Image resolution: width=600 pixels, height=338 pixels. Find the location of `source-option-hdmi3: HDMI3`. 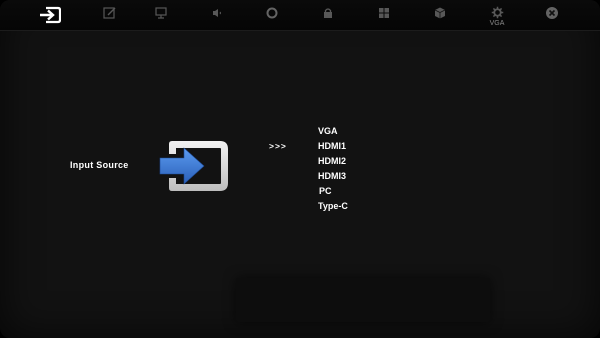

source-option-hdmi3: HDMI3 is located at coordinates (333, 177).